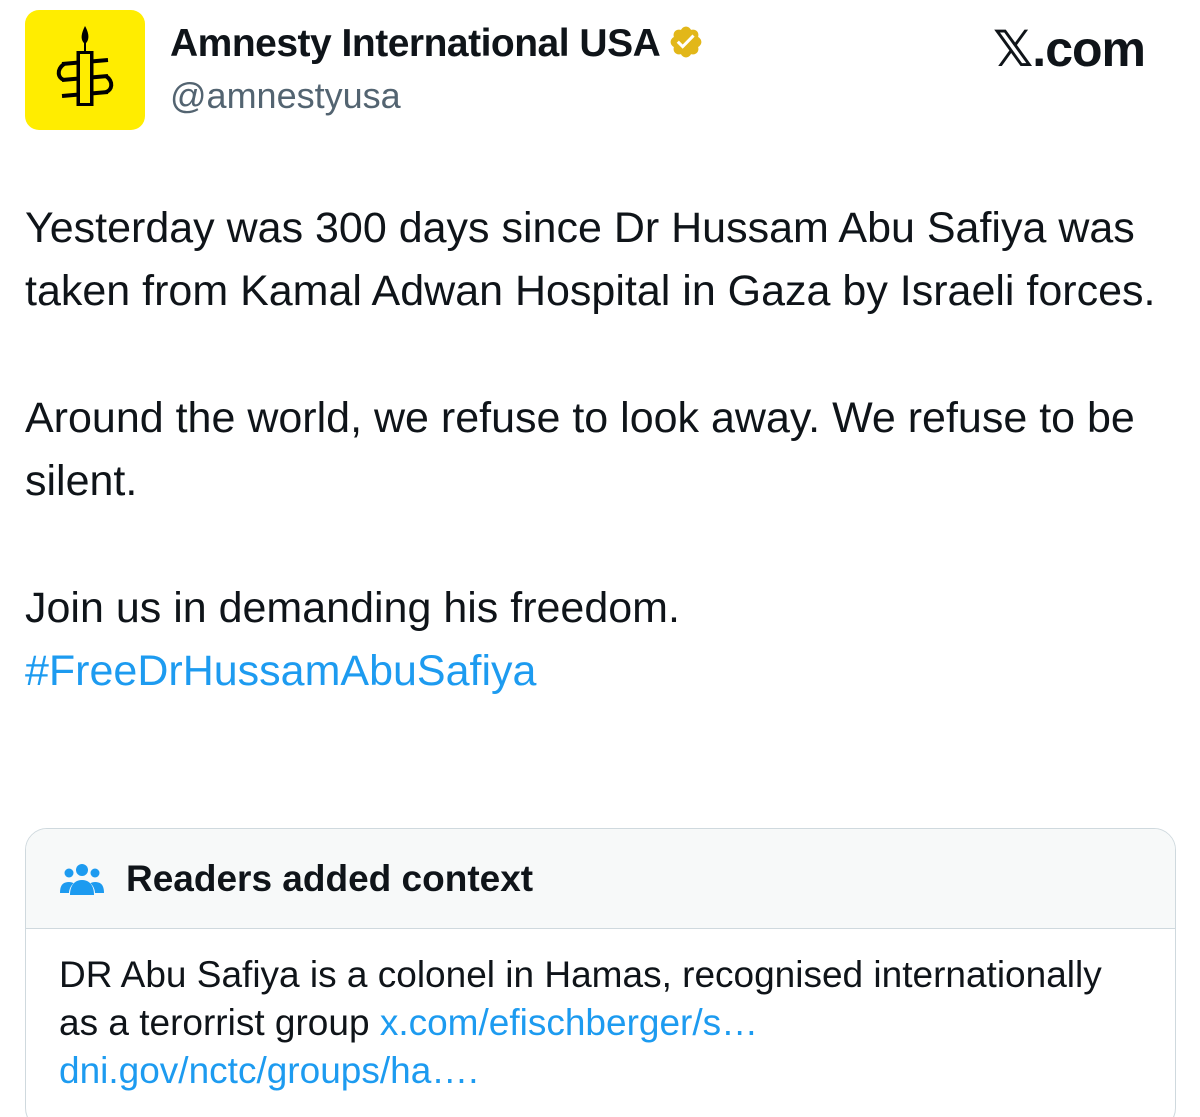 The width and height of the screenshot is (1200, 1117). What do you see at coordinates (600, 671) in the screenshot?
I see `hashtag-link: #FreeDrHussamAbuSafiya` at bounding box center [600, 671].